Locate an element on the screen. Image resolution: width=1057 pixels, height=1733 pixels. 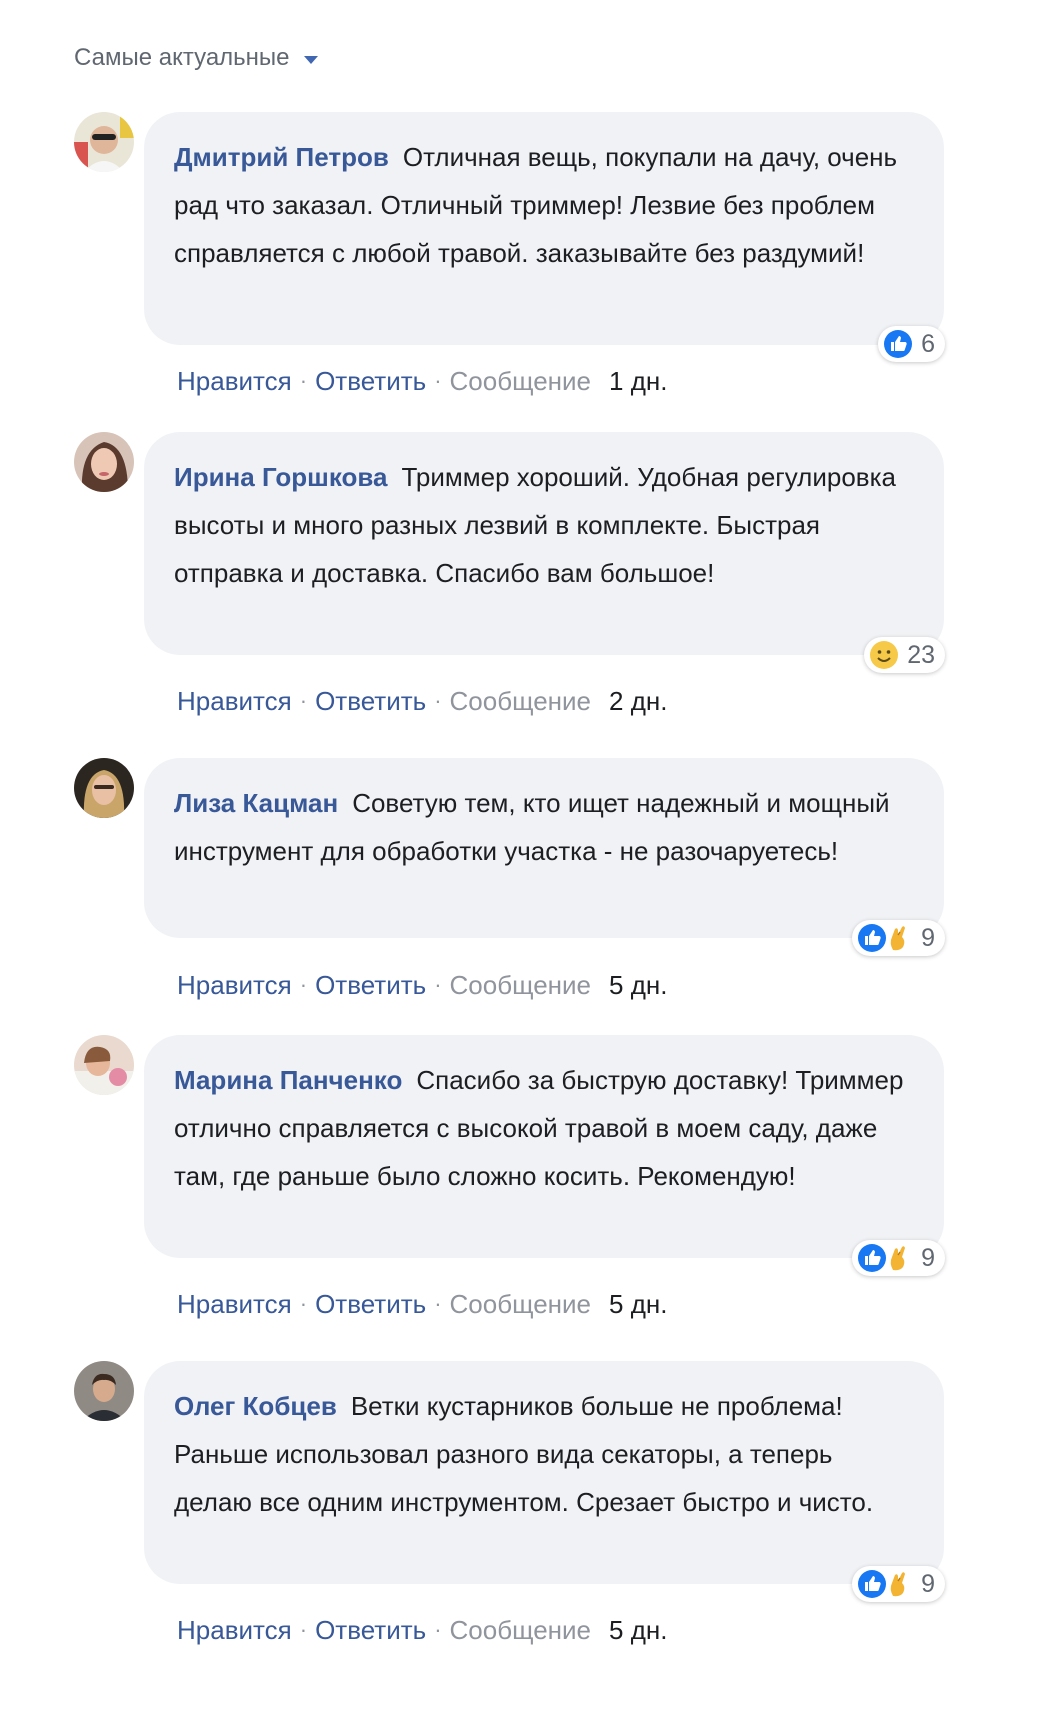
comment-author: Дмитрий Петров is located at coordinates (281, 157).